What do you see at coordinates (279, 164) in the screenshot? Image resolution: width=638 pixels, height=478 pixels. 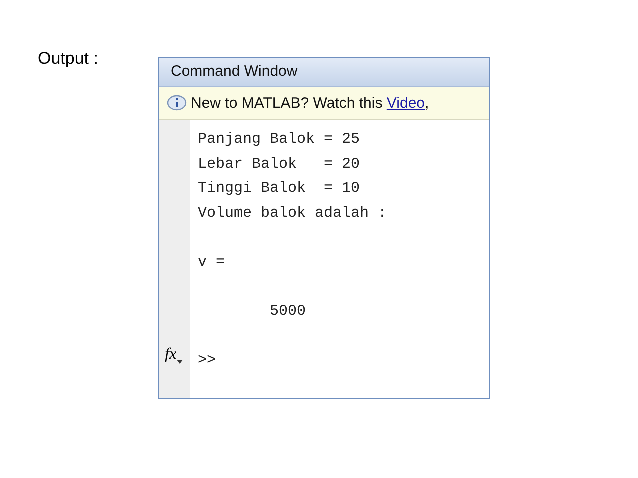 I see `output-line: Lebar Balok = 20` at bounding box center [279, 164].